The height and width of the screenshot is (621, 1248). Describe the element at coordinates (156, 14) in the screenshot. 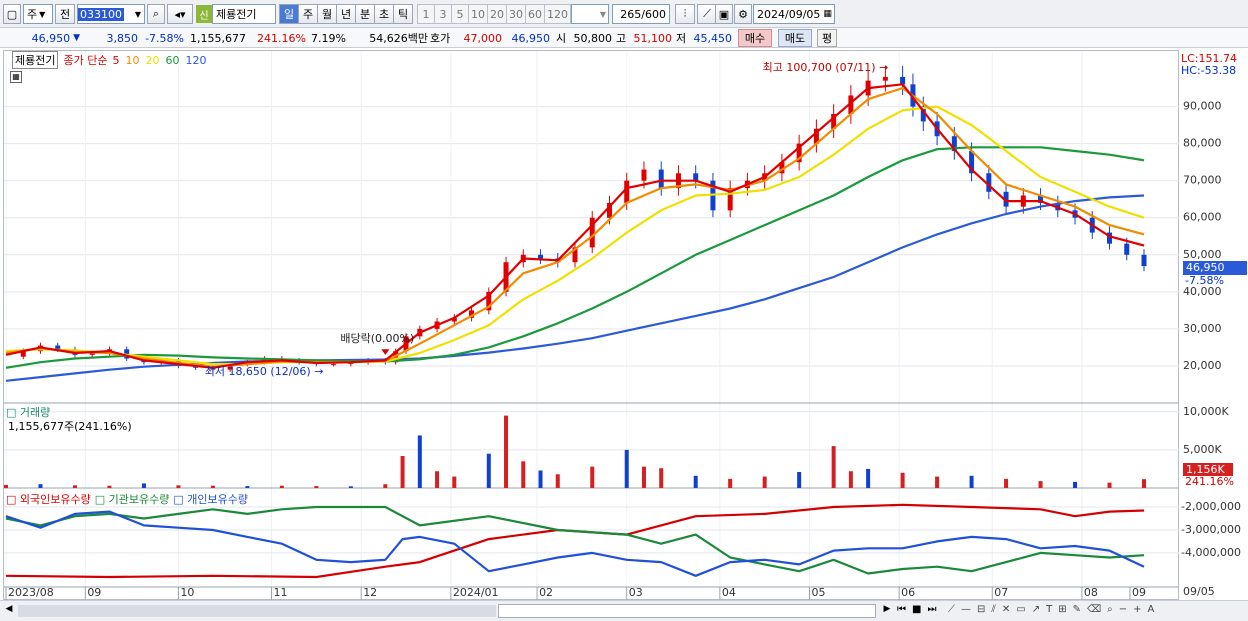

I see `search-icon: ⌕` at that location.